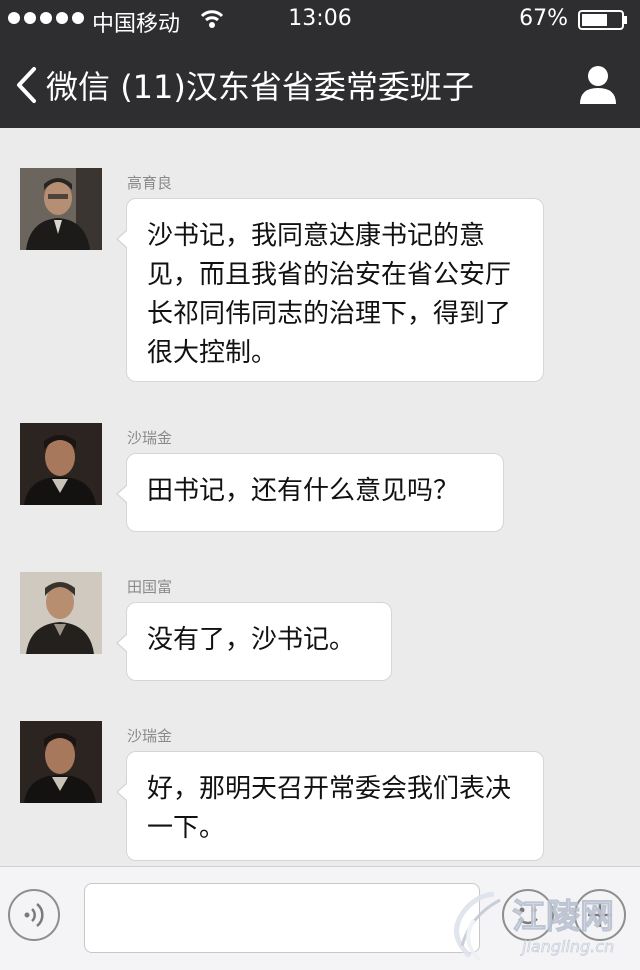 Image resolution: width=640 pixels, height=970 pixels. Describe the element at coordinates (310, 492) in the screenshot. I see `message-bubble: 田书记，还有什么意见吗？` at that location.